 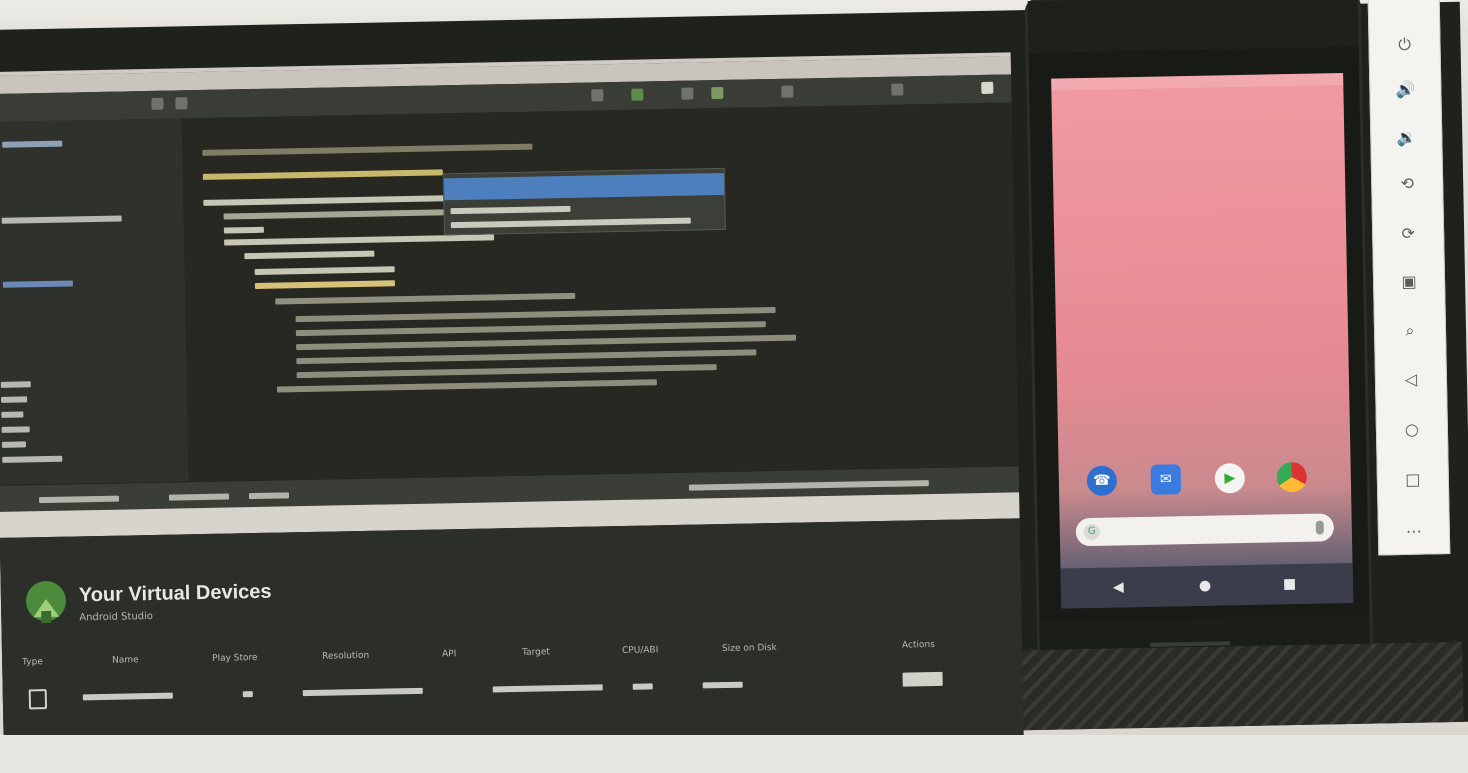 I want to click on android-studio-logo-icon, so click(x=45, y=602).